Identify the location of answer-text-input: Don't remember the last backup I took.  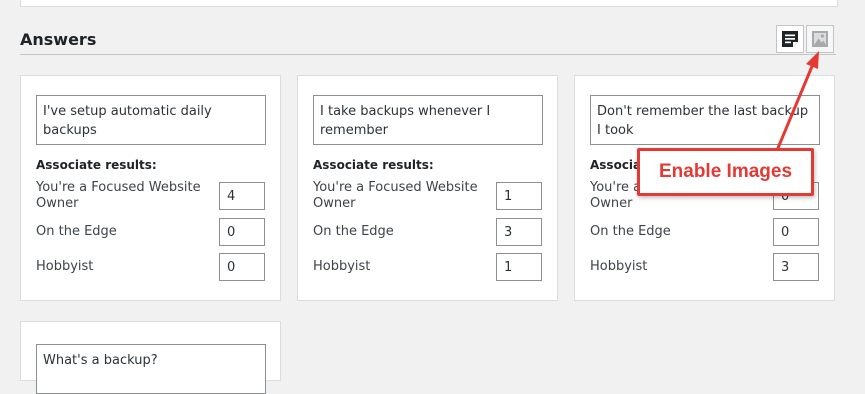
(705, 120).